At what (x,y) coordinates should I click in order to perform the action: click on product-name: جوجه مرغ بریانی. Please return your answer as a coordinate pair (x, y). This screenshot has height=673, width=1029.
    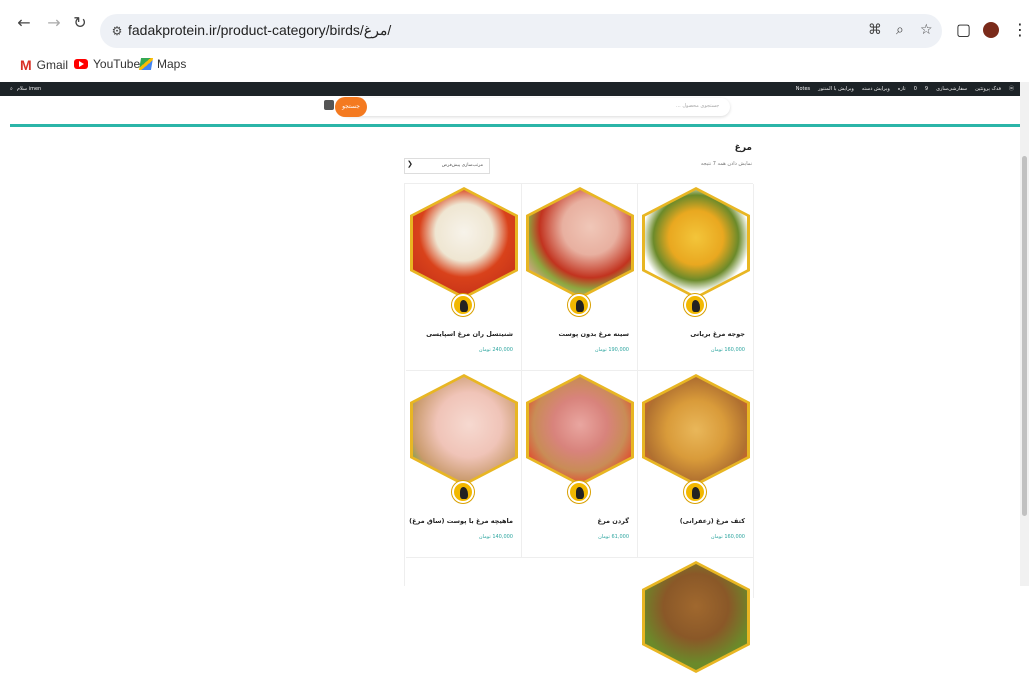
    Looking at the image, I should click on (717, 334).